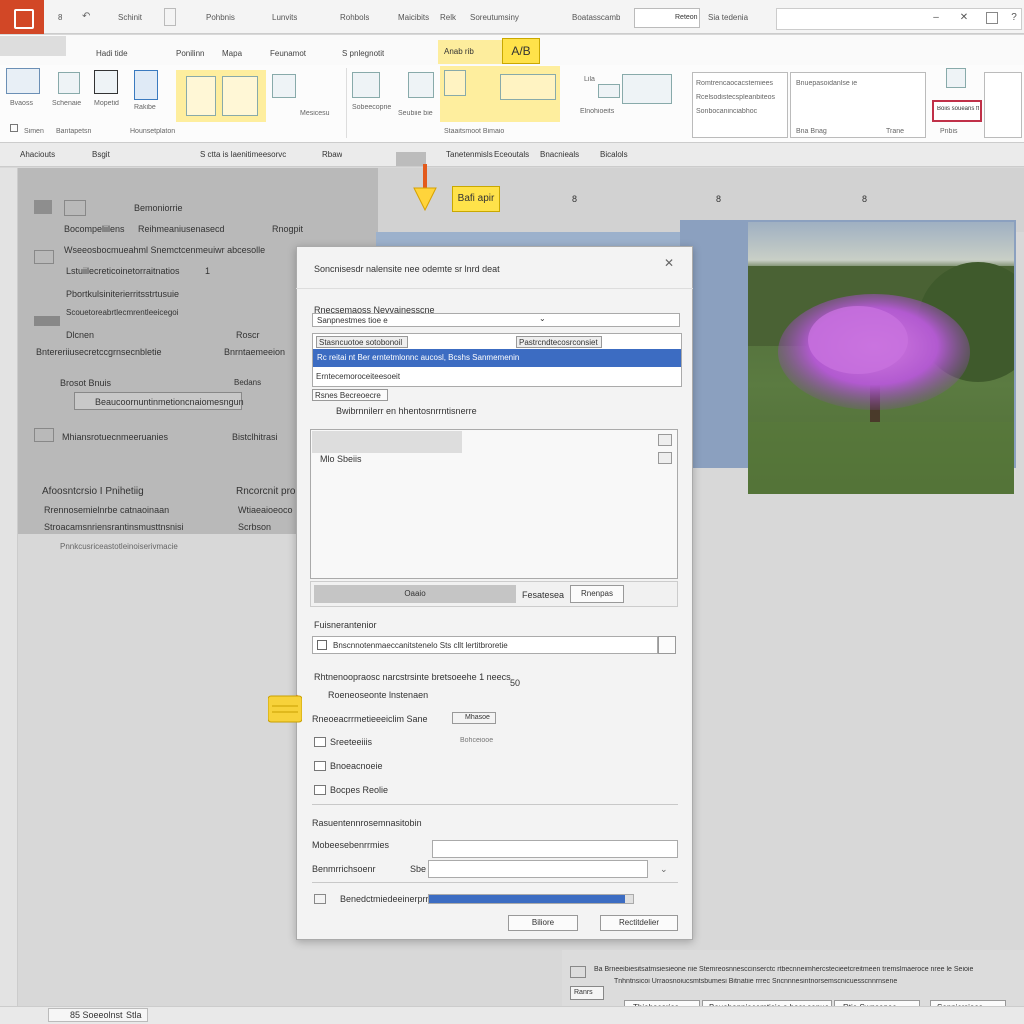  What do you see at coordinates (284, 17) in the screenshot?
I see `titlebar-item: Lunvits` at bounding box center [284, 17].